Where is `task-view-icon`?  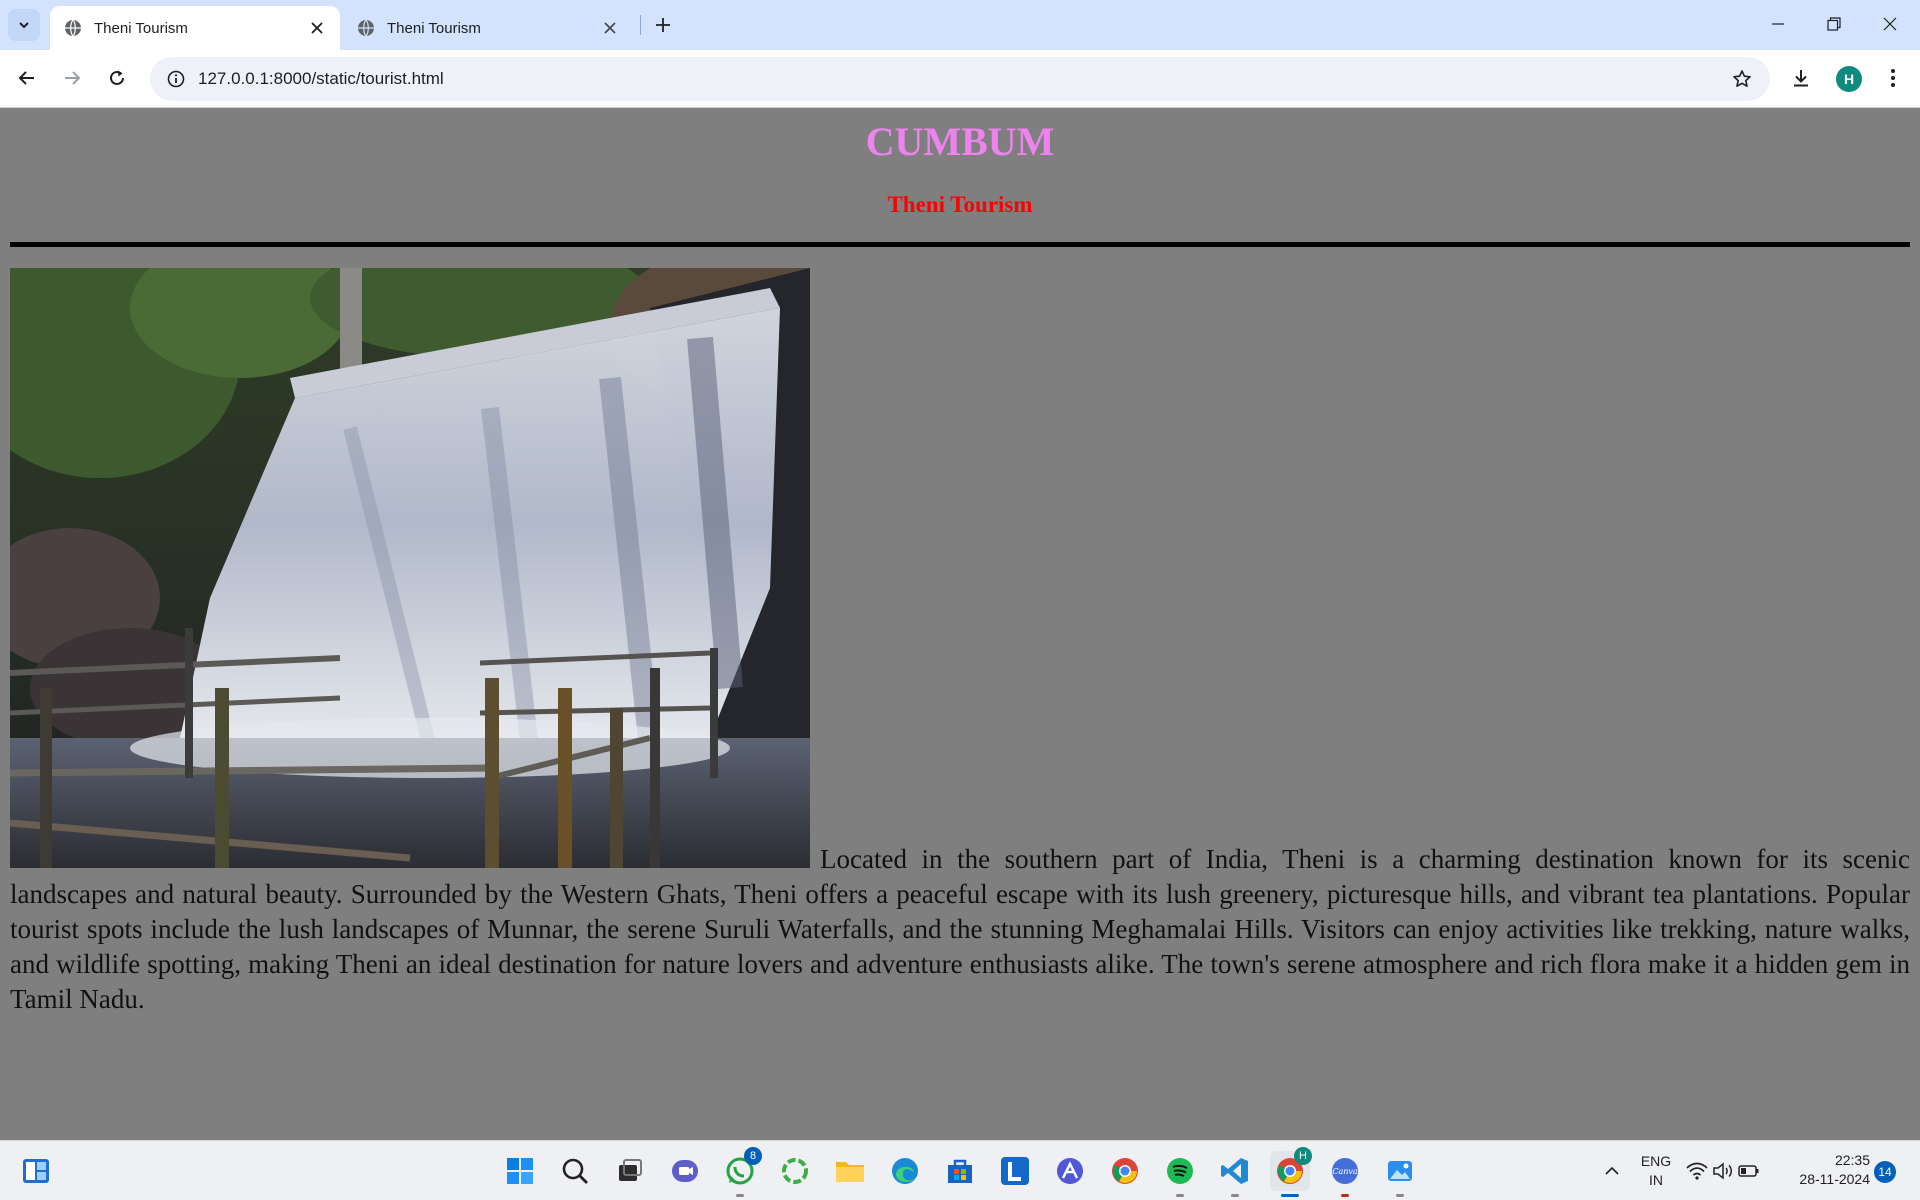 task-view-icon is located at coordinates (630, 1170).